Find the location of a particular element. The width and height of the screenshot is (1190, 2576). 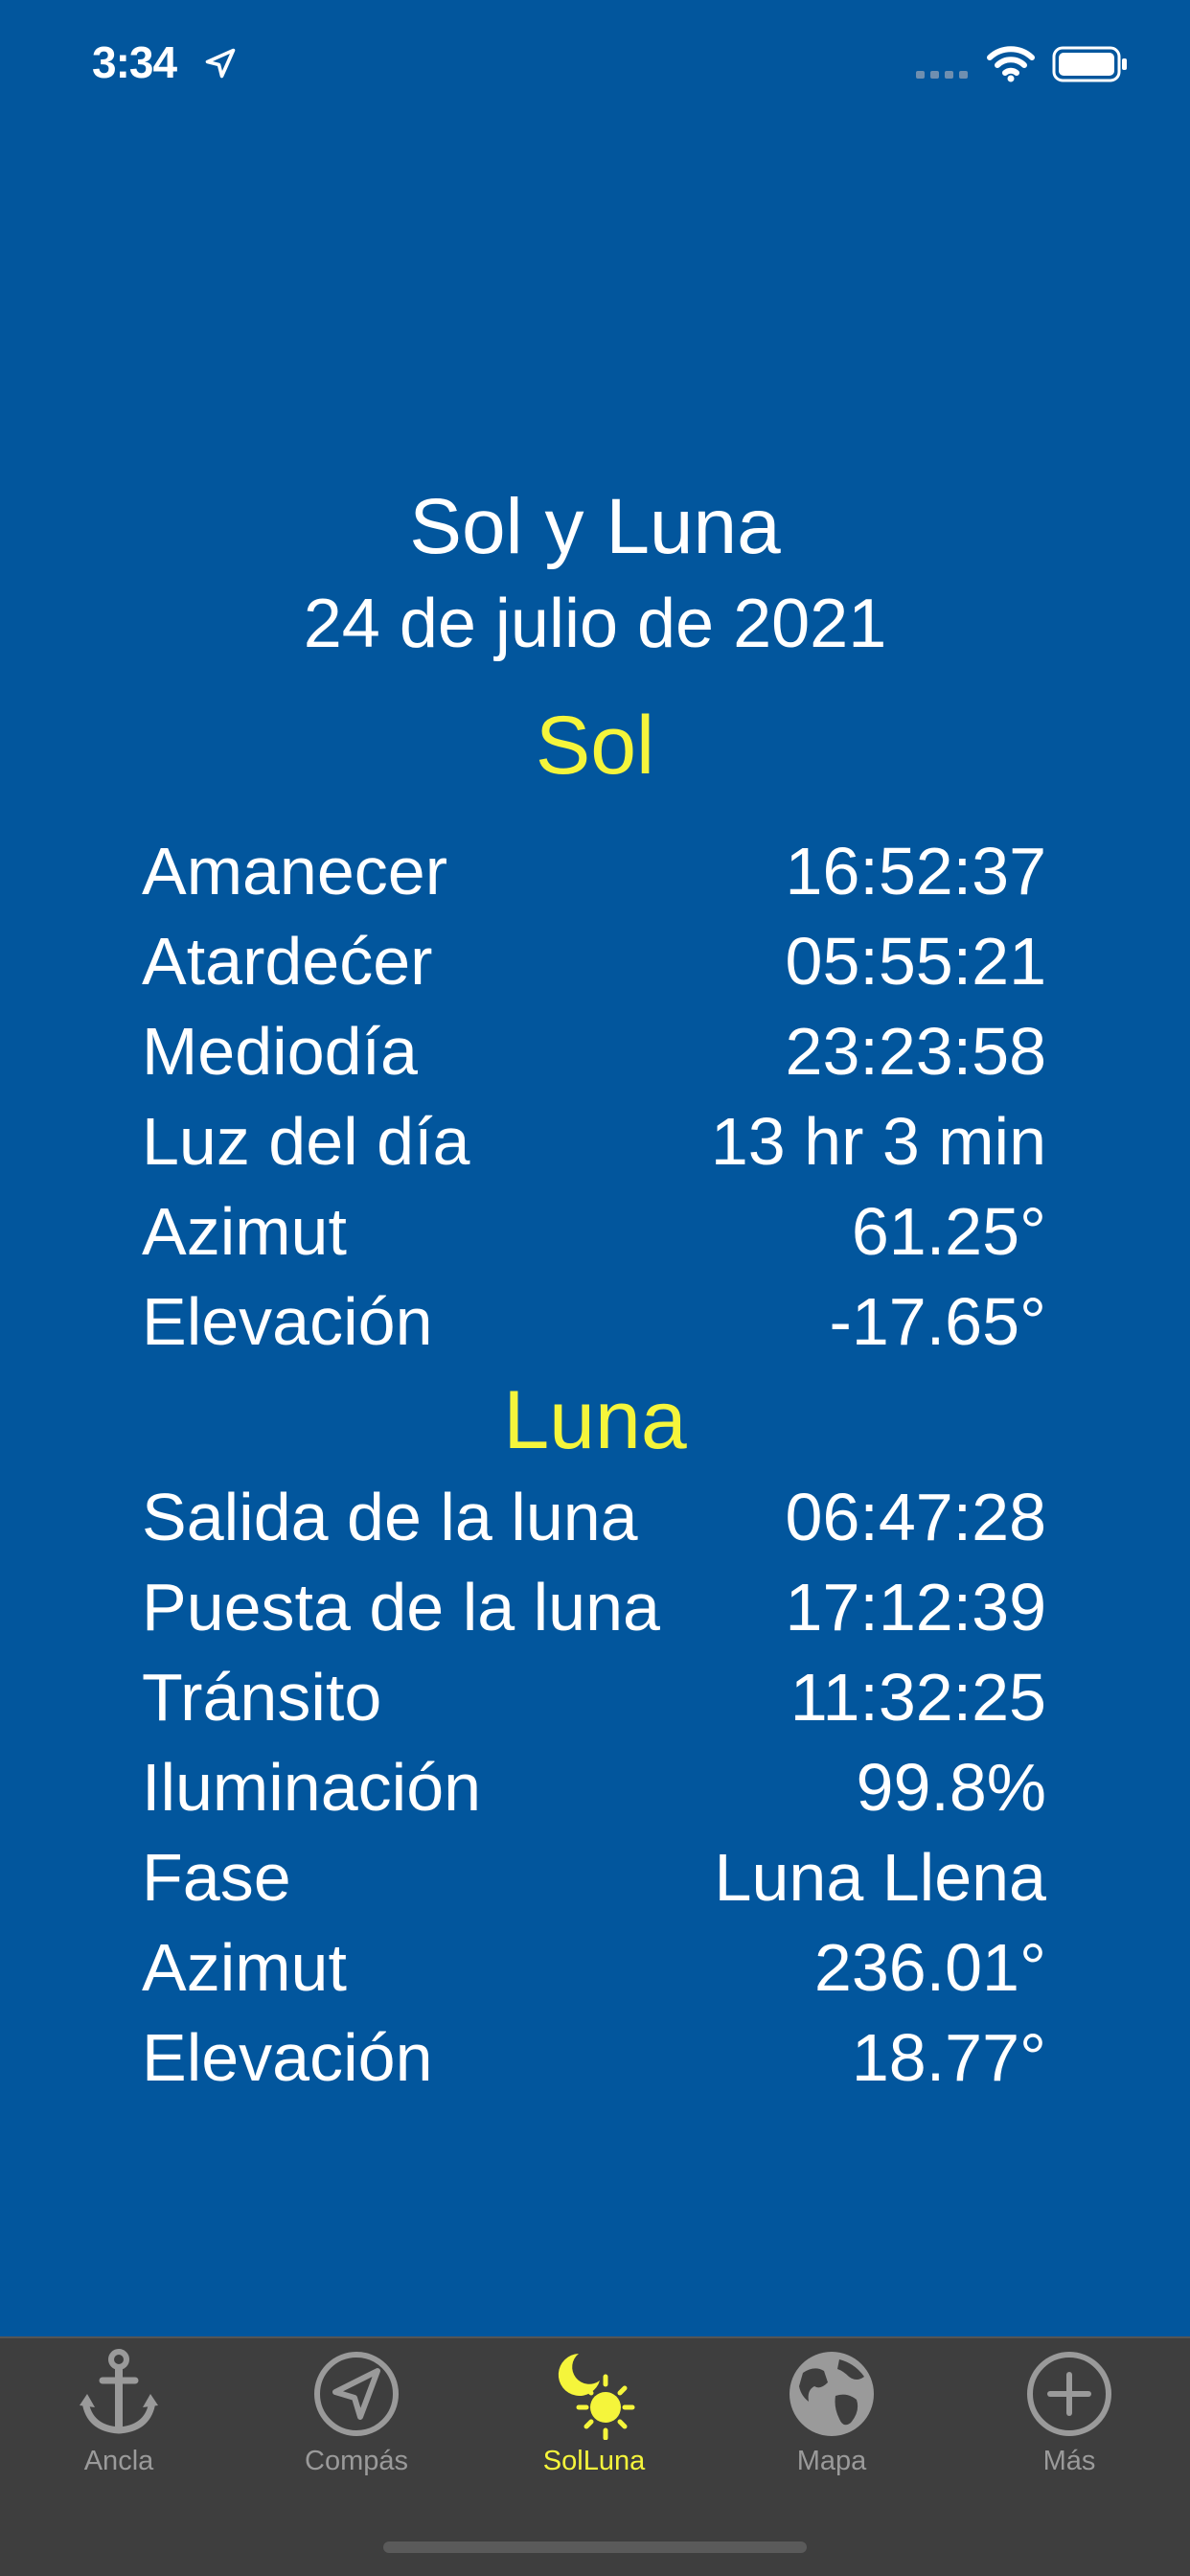

sun-moon-icon is located at coordinates (596, 2397).